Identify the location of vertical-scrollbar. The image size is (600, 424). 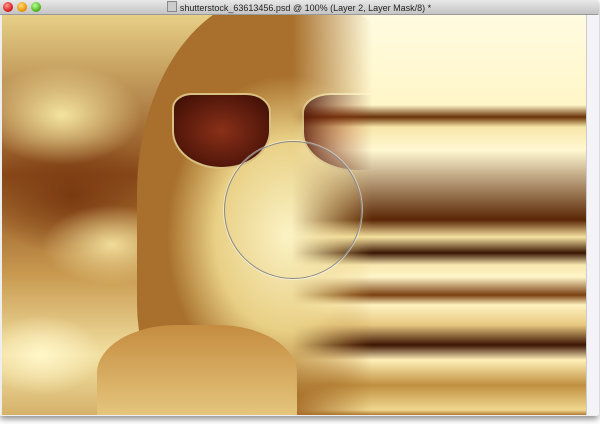
(592, 215).